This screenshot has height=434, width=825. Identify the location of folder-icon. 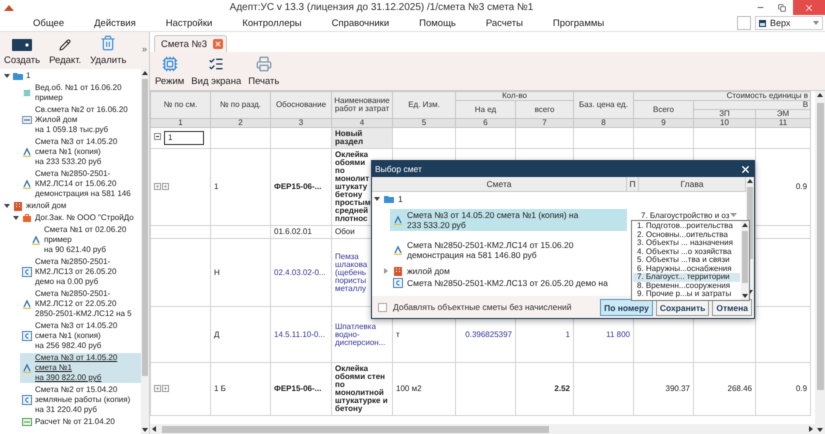
(389, 199).